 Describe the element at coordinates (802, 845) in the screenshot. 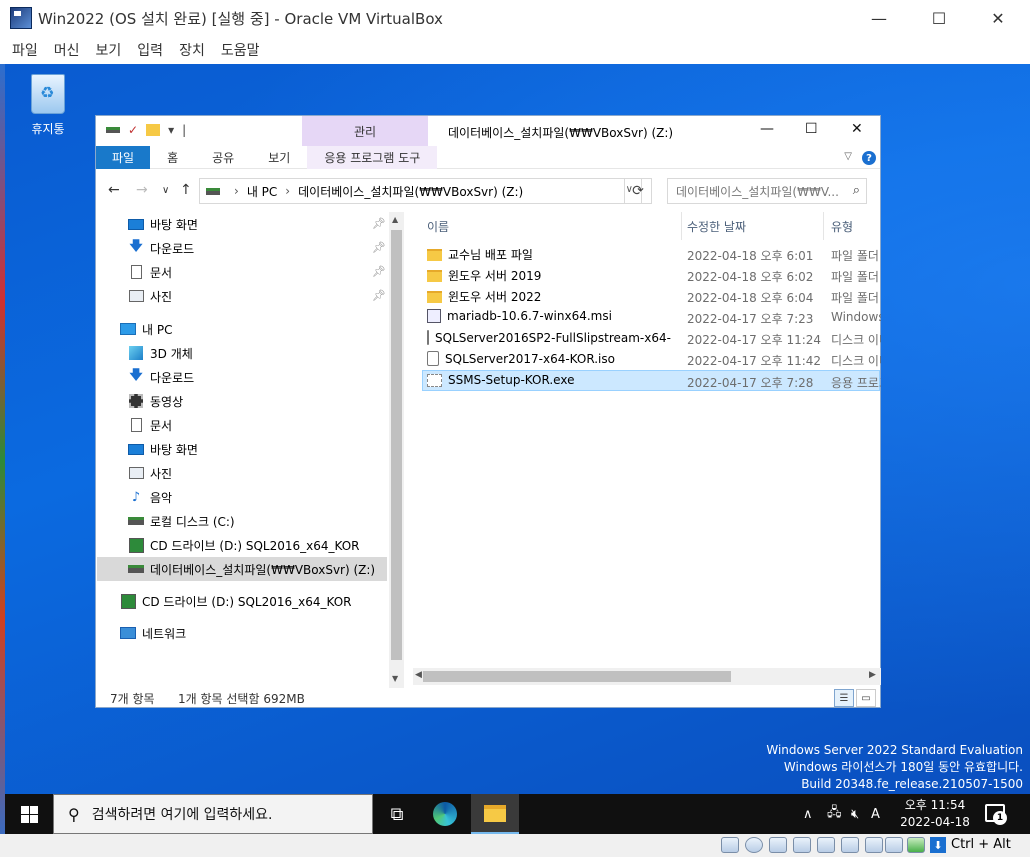

I see `network-status-icon` at that location.